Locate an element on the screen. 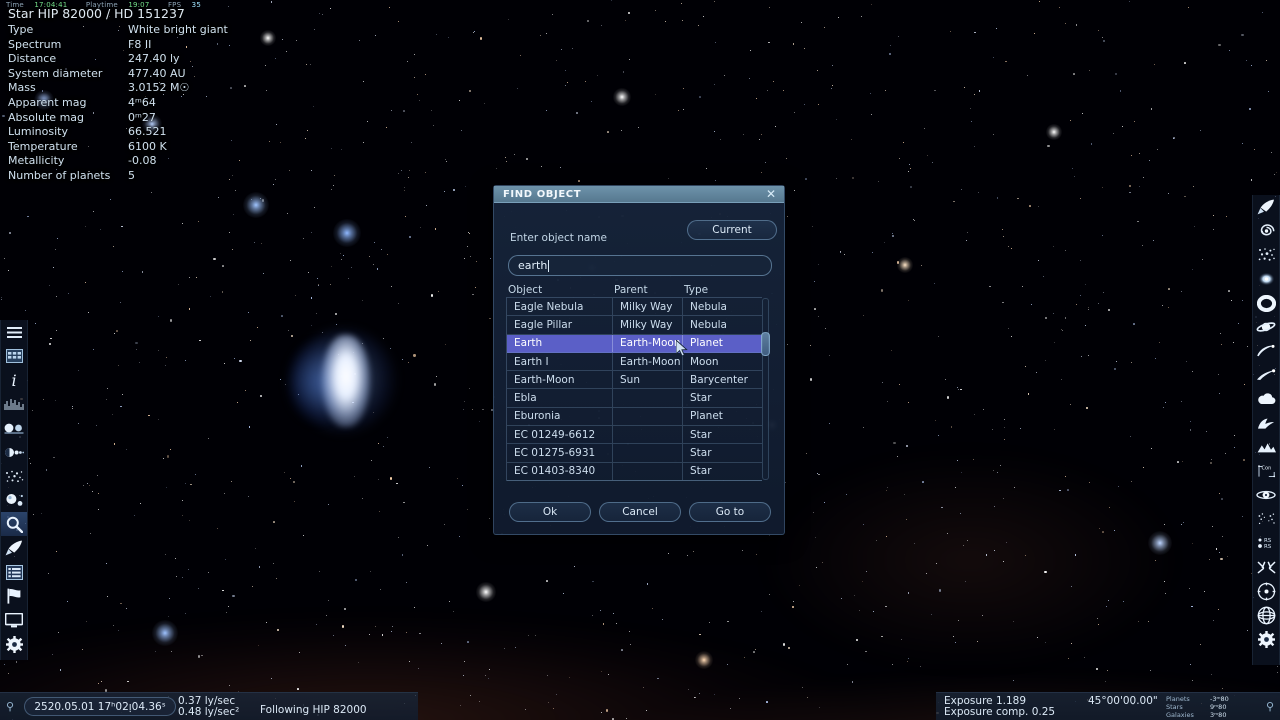 Image resolution: width=1280 pixels, height=720 pixels. table-row: Earth-Moon Sun Barycenter is located at coordinates (634, 380).